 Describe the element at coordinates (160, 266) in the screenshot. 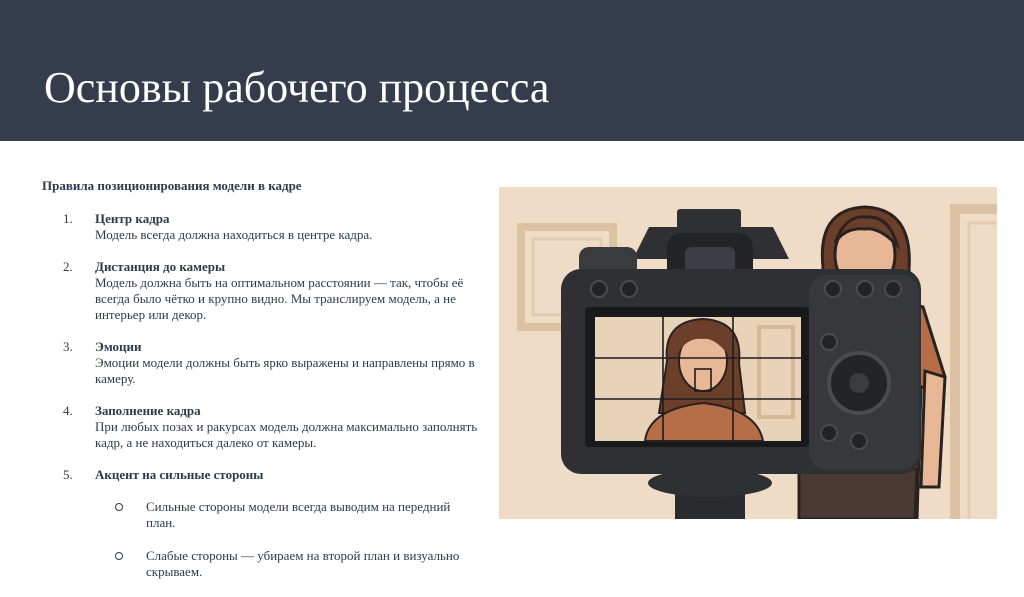

I see `rule-heading: Дистанция до камеры` at that location.